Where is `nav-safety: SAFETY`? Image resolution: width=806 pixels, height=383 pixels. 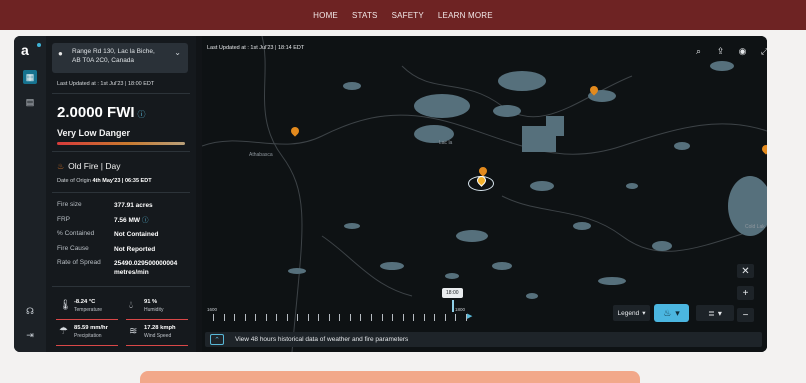
nav-safety: SAFETY is located at coordinates (408, 15).